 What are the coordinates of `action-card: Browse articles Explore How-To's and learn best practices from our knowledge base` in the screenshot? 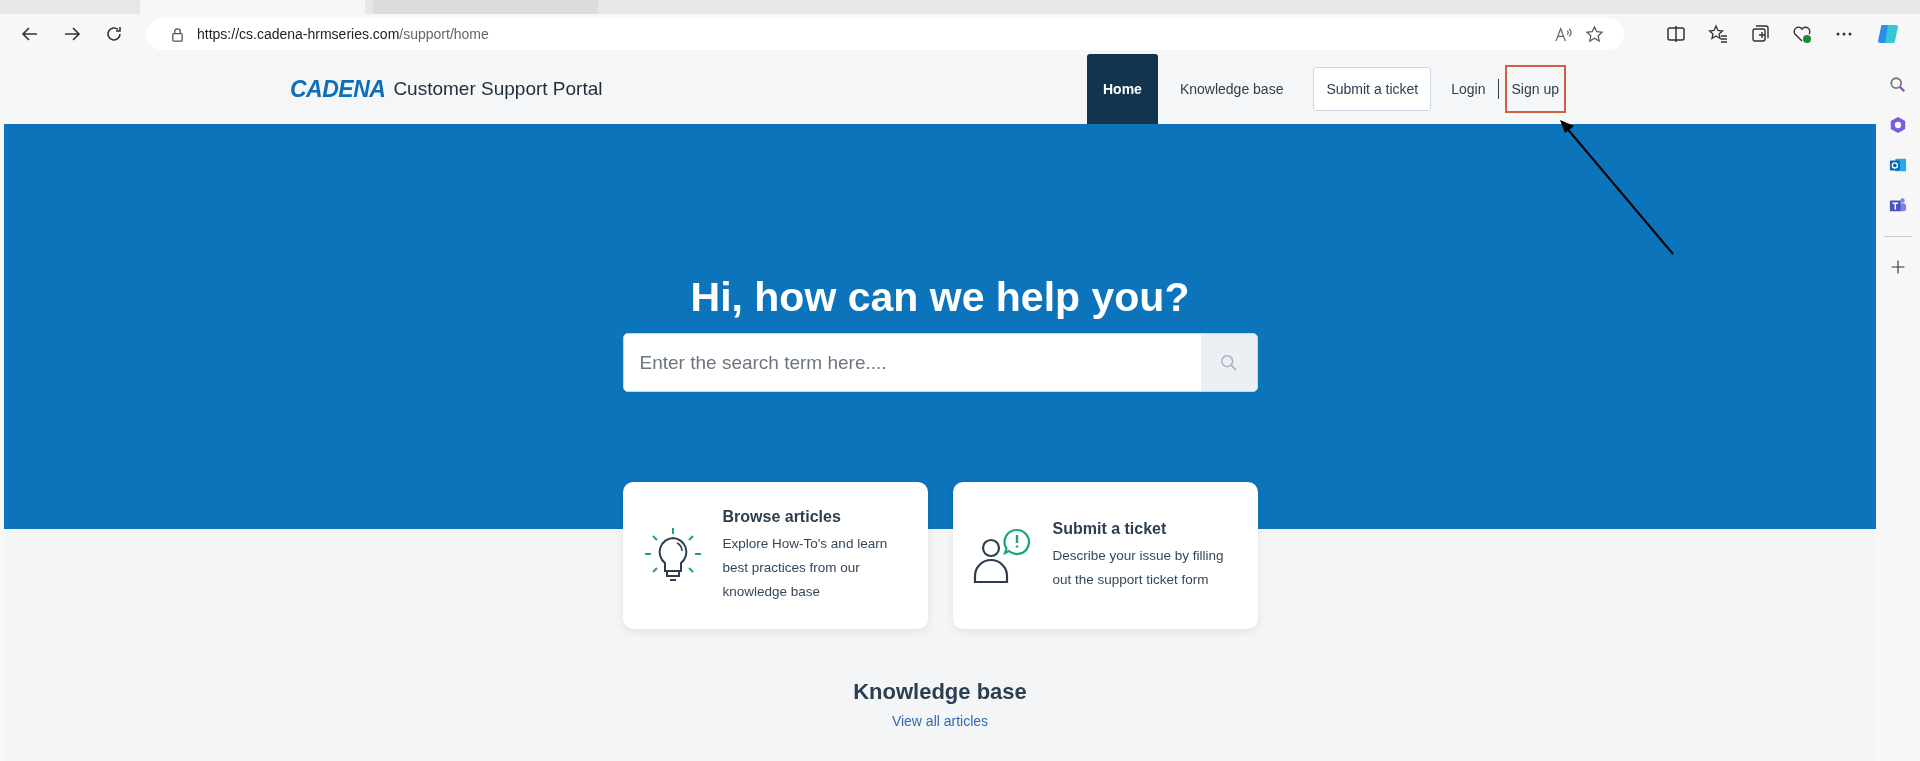 It's located at (775, 555).